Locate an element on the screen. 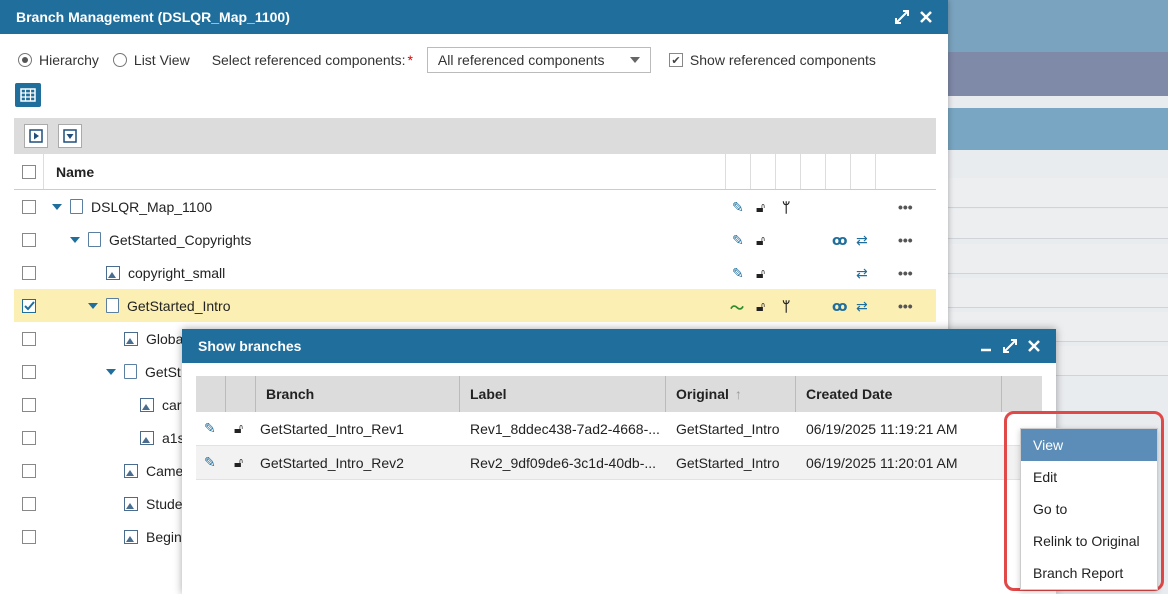  grid-view-button is located at coordinates (28, 95).